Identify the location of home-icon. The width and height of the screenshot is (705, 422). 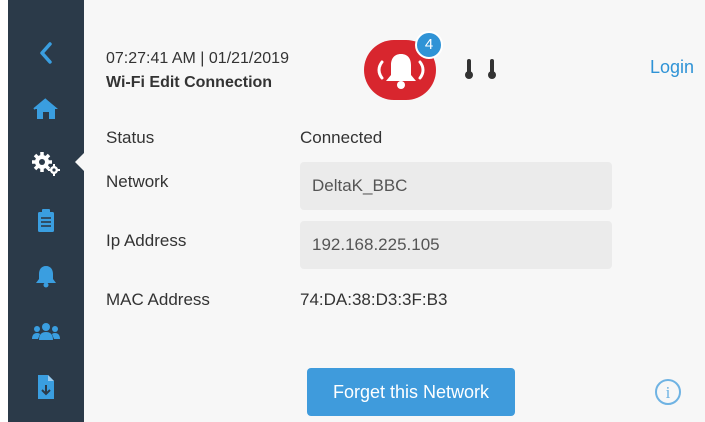
(46, 109).